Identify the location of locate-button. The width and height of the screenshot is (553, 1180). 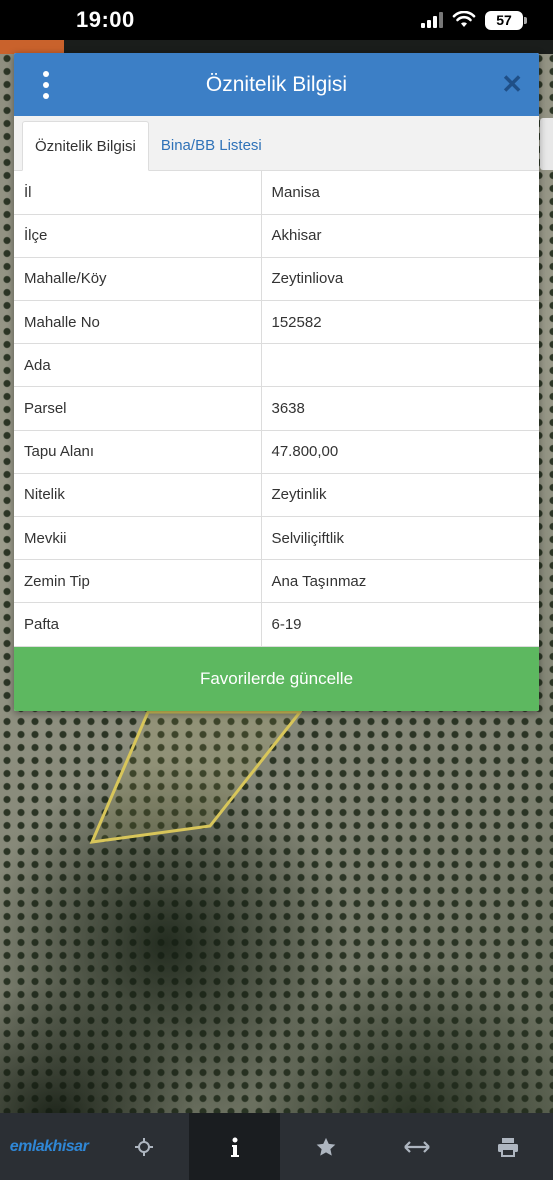
(143, 1146).